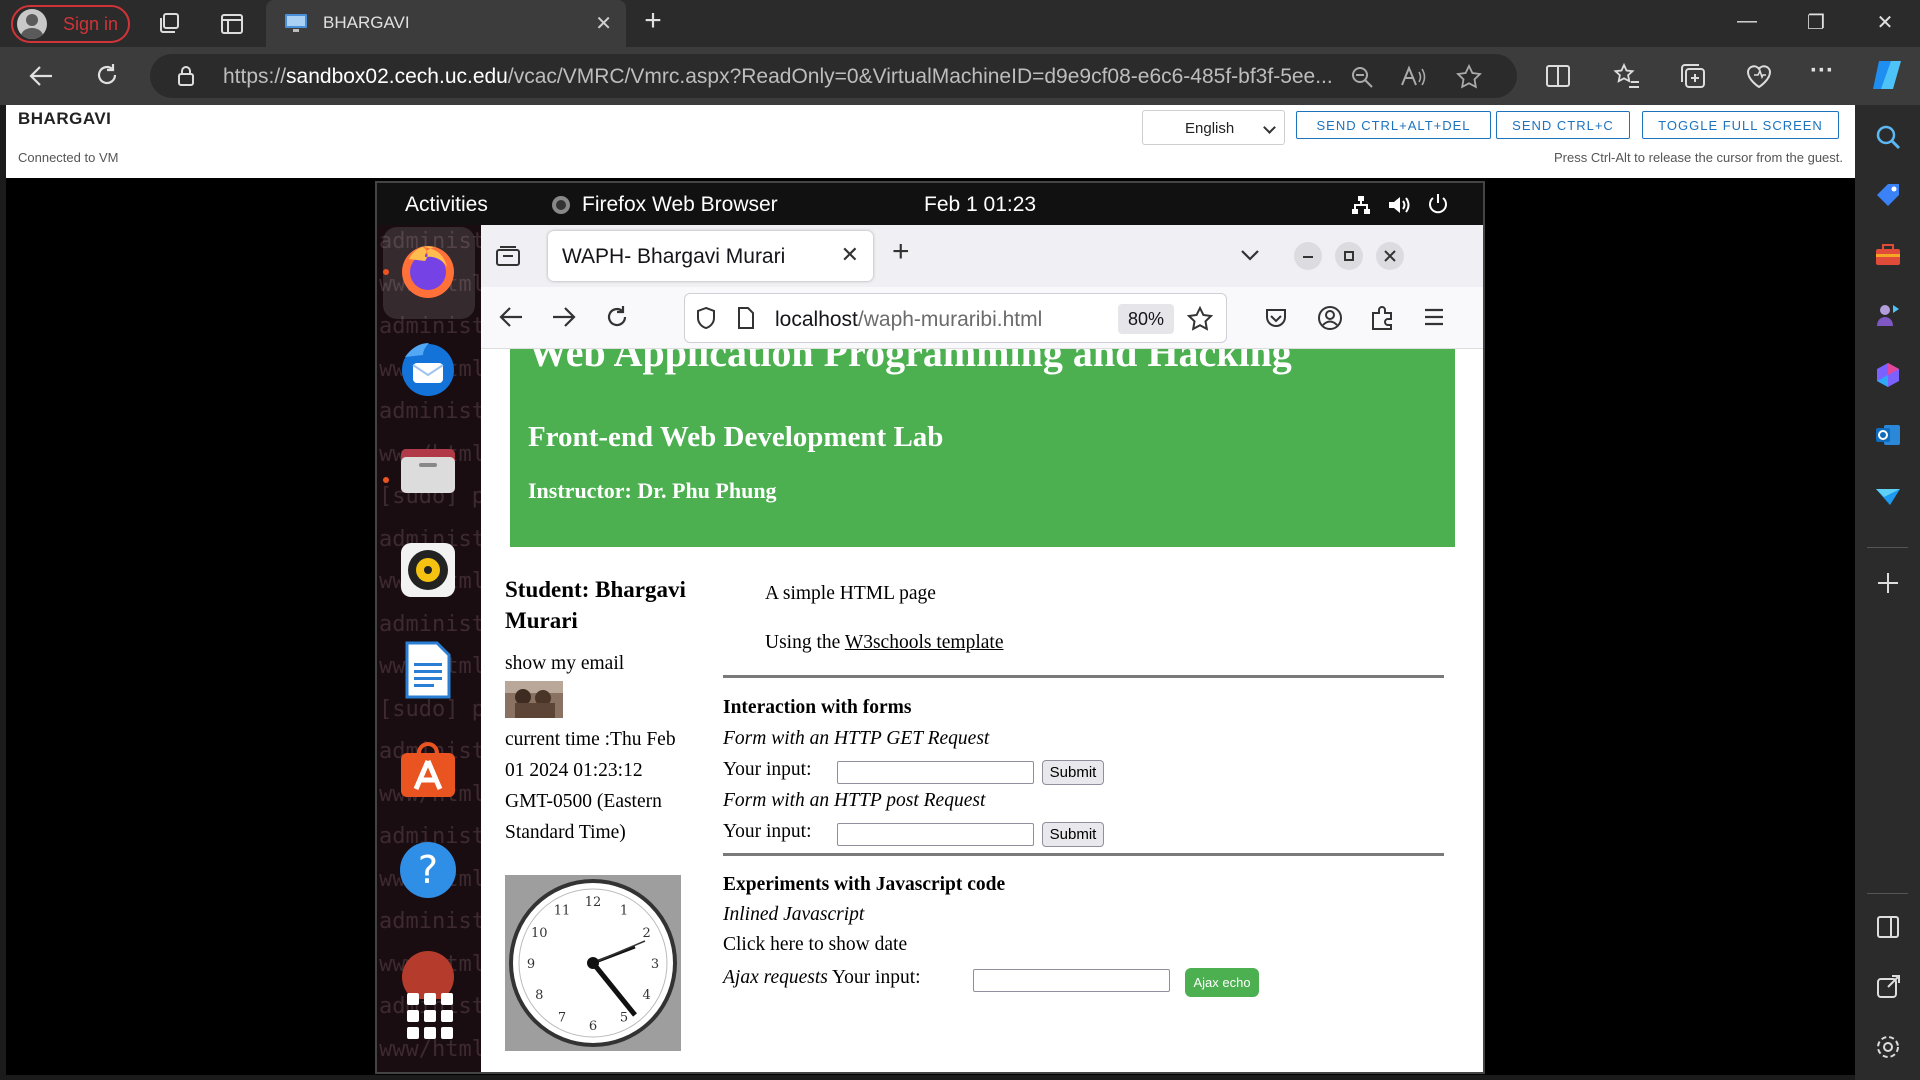  What do you see at coordinates (647, 933) in the screenshot?
I see `clock-number: 2` at bounding box center [647, 933].